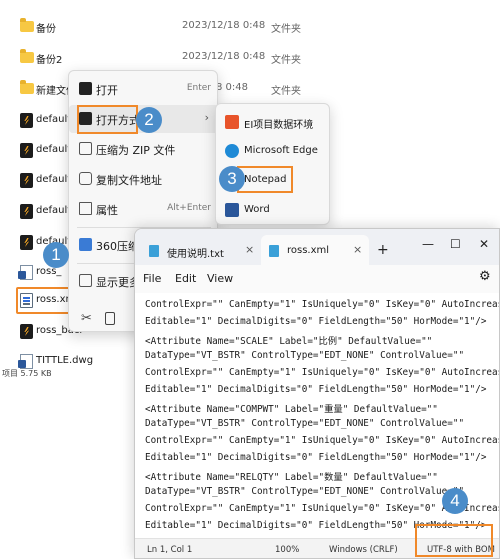  What do you see at coordinates (107, 210) in the screenshot?
I see `menu-item-label: 属性` at bounding box center [107, 210].